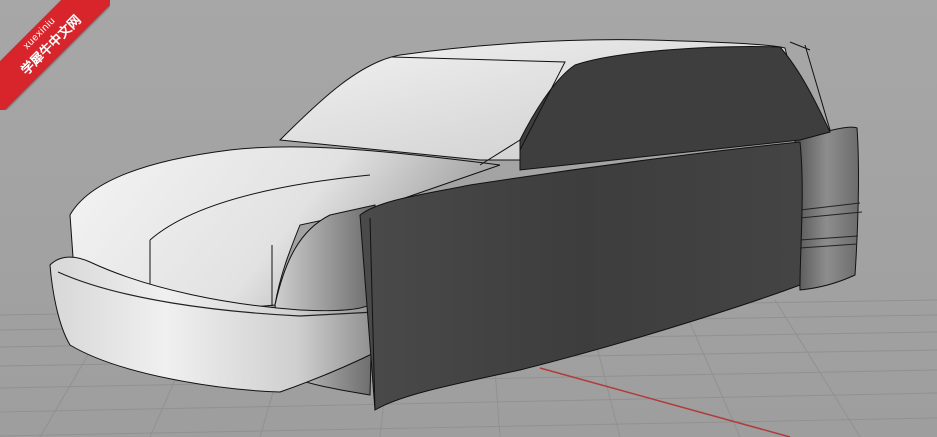 The image size is (937, 437). I want to click on watermark-ribbon: xuexiniu 学犀牛中文网, so click(55, 55).